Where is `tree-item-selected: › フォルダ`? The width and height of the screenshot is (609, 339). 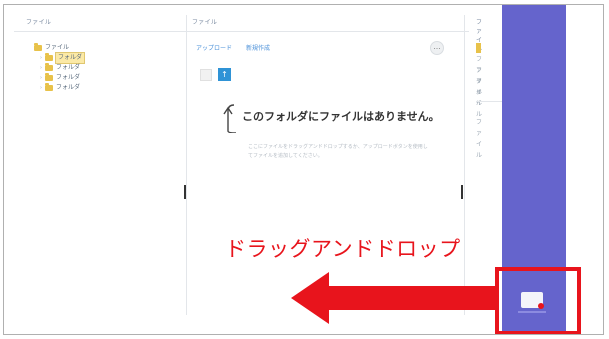 tree-item-selected: › フォルダ is located at coordinates (60, 58).